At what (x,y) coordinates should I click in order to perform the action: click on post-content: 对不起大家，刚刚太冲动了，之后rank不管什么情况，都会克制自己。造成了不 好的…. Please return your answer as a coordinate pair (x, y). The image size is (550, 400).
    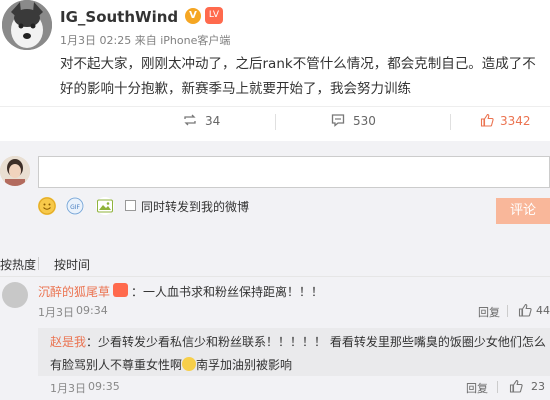
    Looking at the image, I should click on (305, 77).